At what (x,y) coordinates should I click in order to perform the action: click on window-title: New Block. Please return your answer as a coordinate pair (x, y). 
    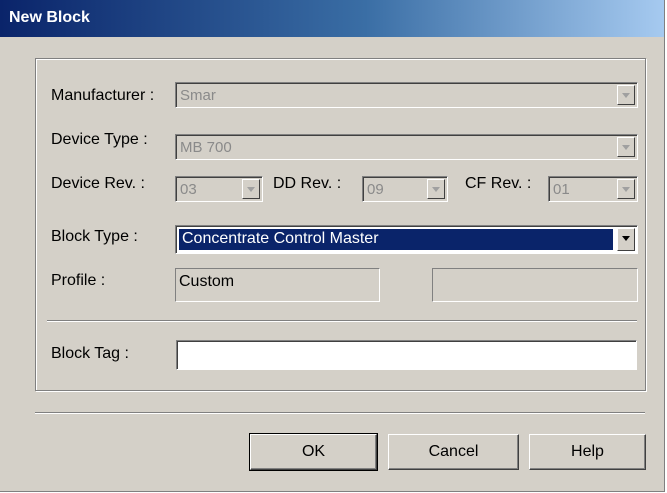
    Looking at the image, I should click on (49, 17).